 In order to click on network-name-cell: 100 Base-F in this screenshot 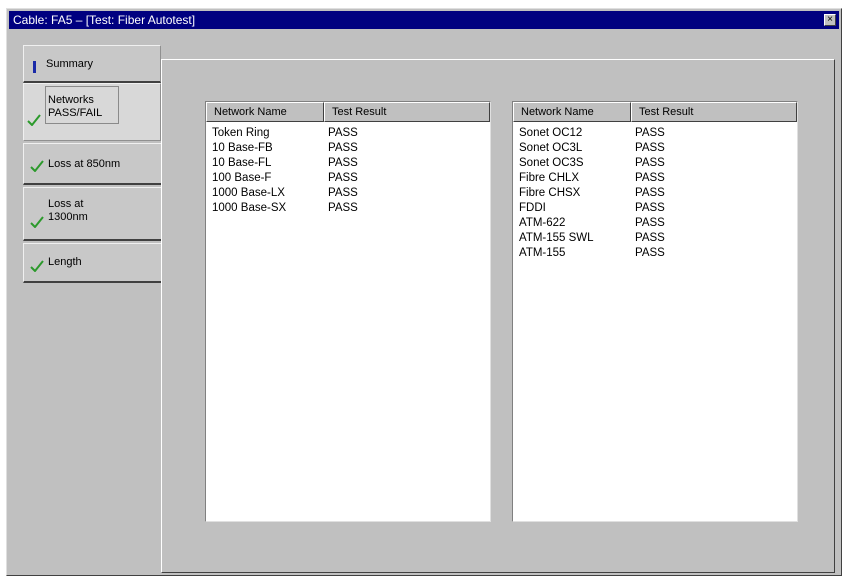, I will do `click(242, 178)`.